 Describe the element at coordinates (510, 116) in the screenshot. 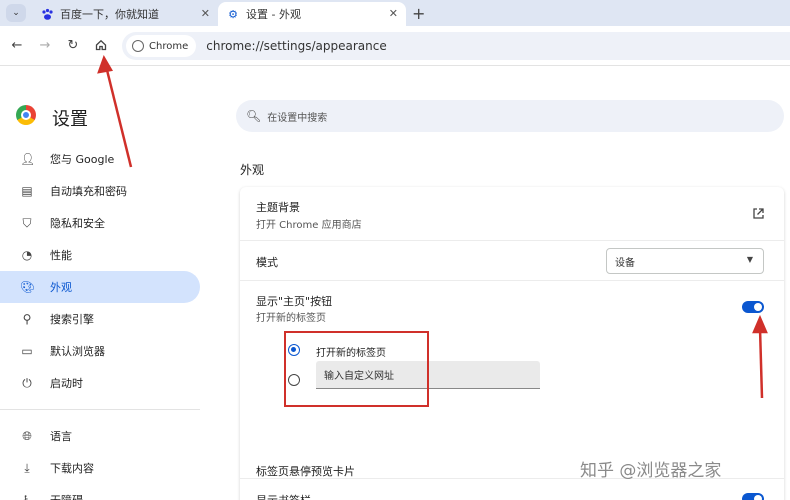

I see `settings-search-input: 🔍︎ 在设置中搜索` at that location.